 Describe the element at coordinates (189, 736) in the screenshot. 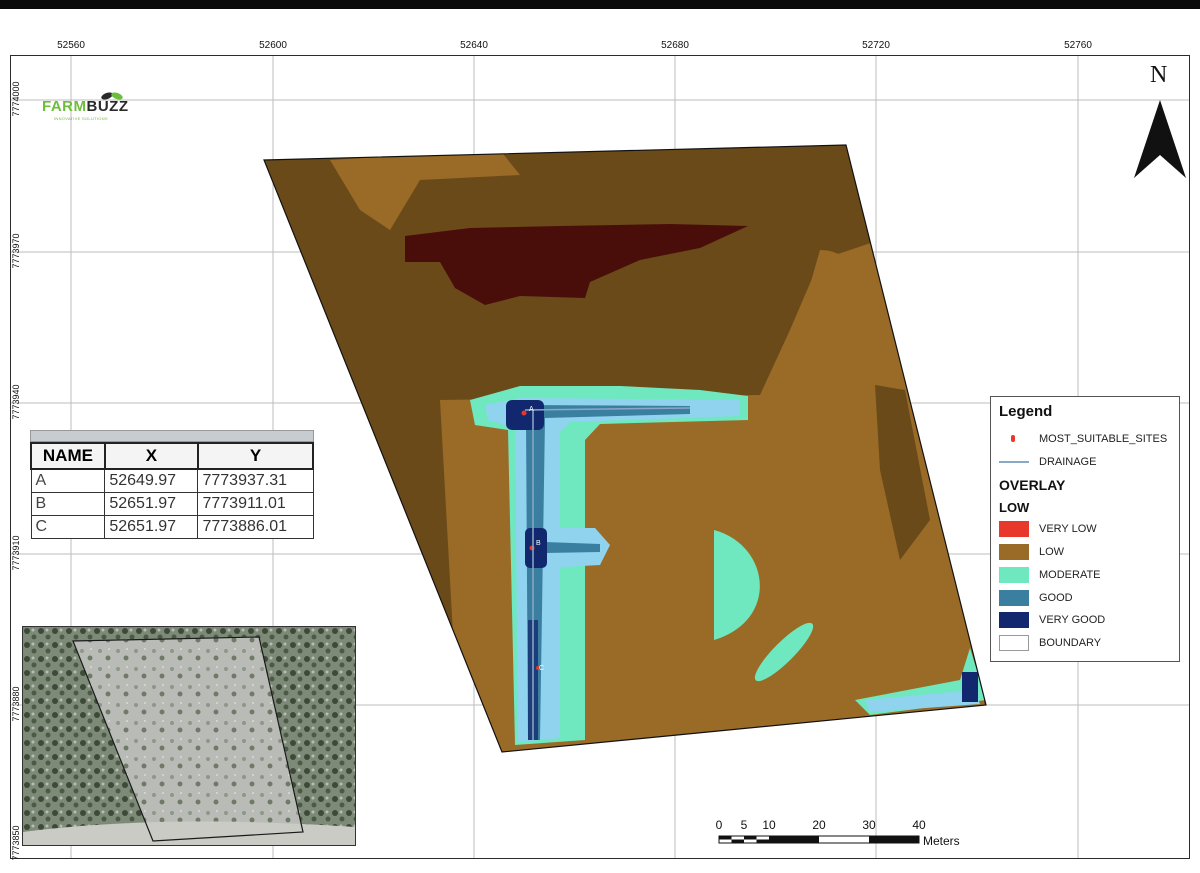

I see `satellite-inset-map` at that location.